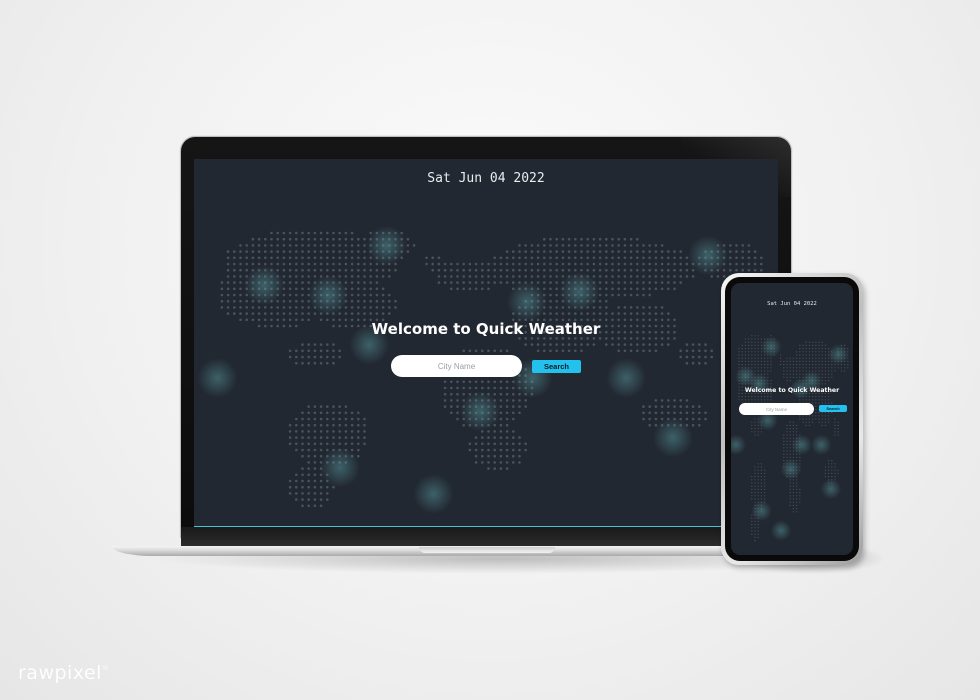  I want to click on laptop-chin, so click(486, 537).